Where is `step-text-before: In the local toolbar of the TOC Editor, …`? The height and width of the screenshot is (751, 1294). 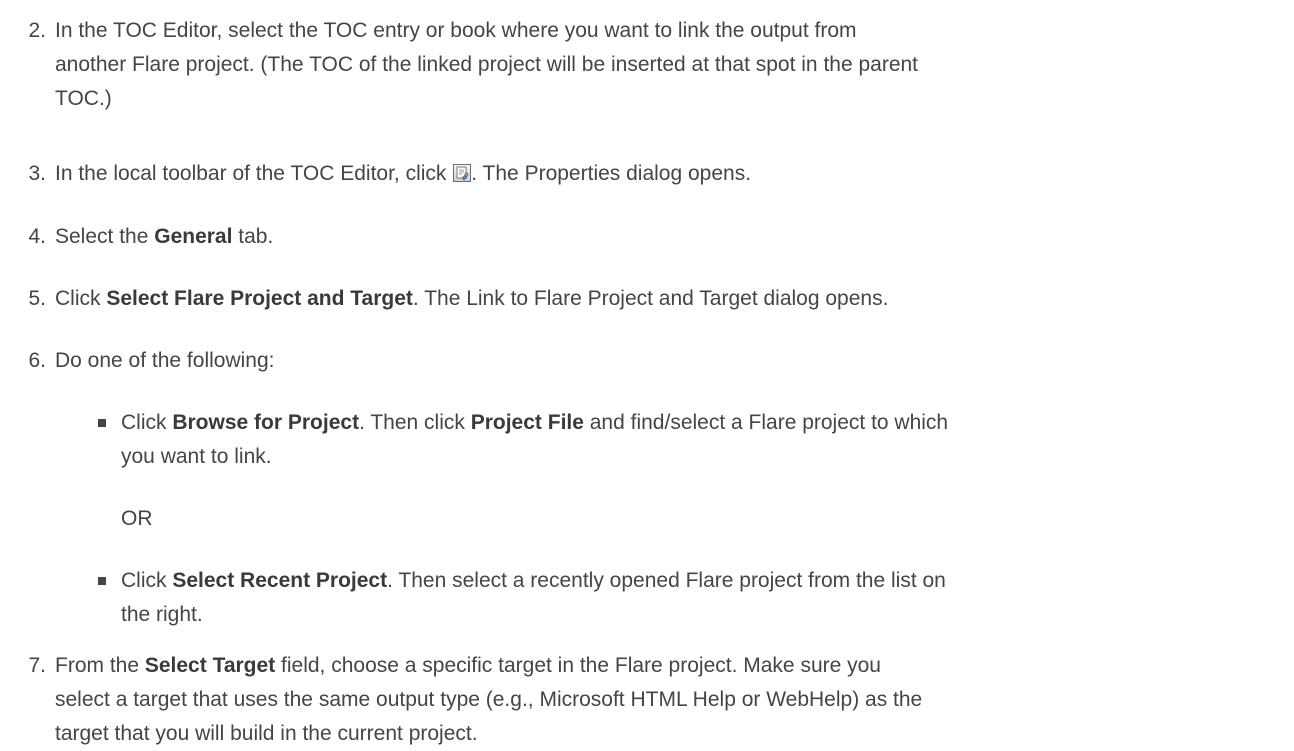
step-text-before: In the local toolbar of the TOC Editor, … is located at coordinates (254, 173).